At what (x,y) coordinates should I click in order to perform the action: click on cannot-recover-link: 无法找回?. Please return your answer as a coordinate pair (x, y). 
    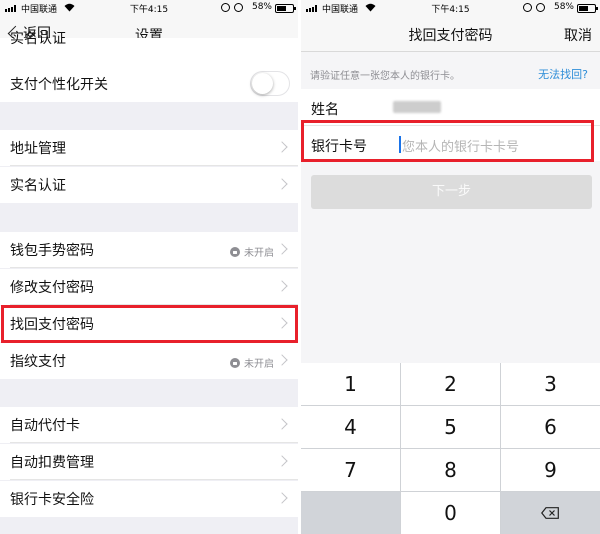
    Looking at the image, I should click on (563, 74).